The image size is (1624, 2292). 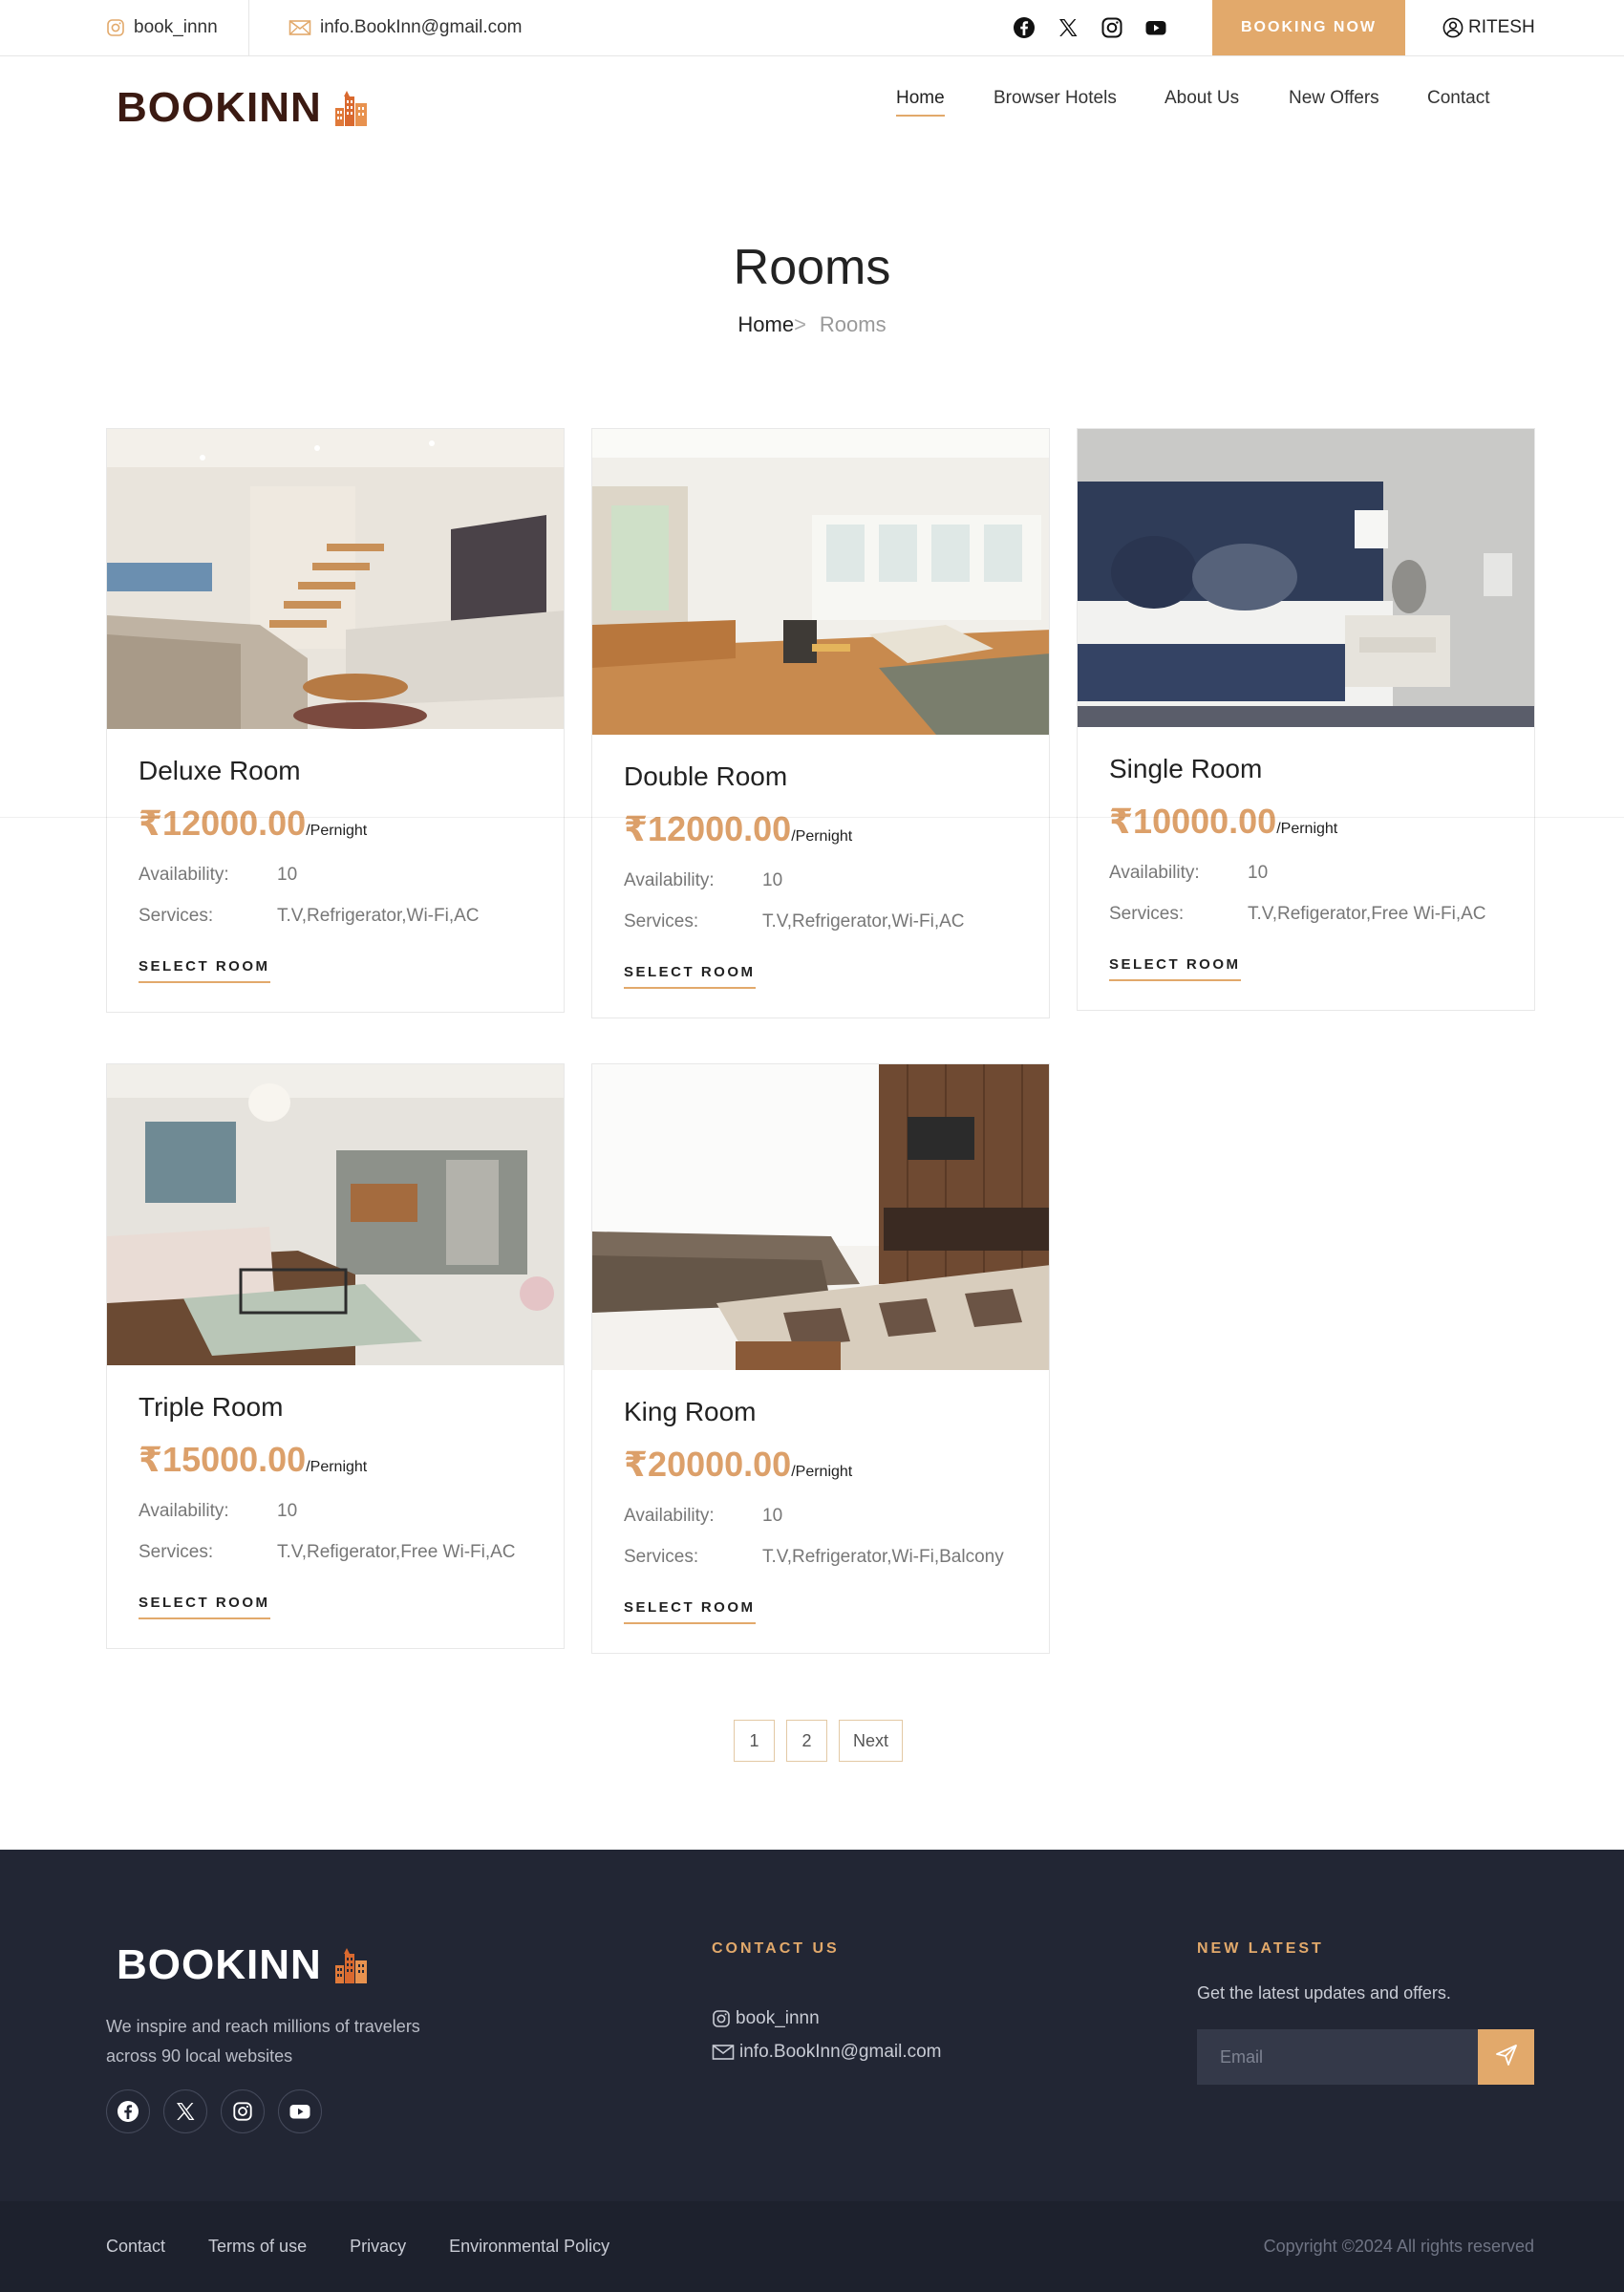 What do you see at coordinates (1055, 102) in the screenshot?
I see `nav-browser-hotels: Browser Hotels` at bounding box center [1055, 102].